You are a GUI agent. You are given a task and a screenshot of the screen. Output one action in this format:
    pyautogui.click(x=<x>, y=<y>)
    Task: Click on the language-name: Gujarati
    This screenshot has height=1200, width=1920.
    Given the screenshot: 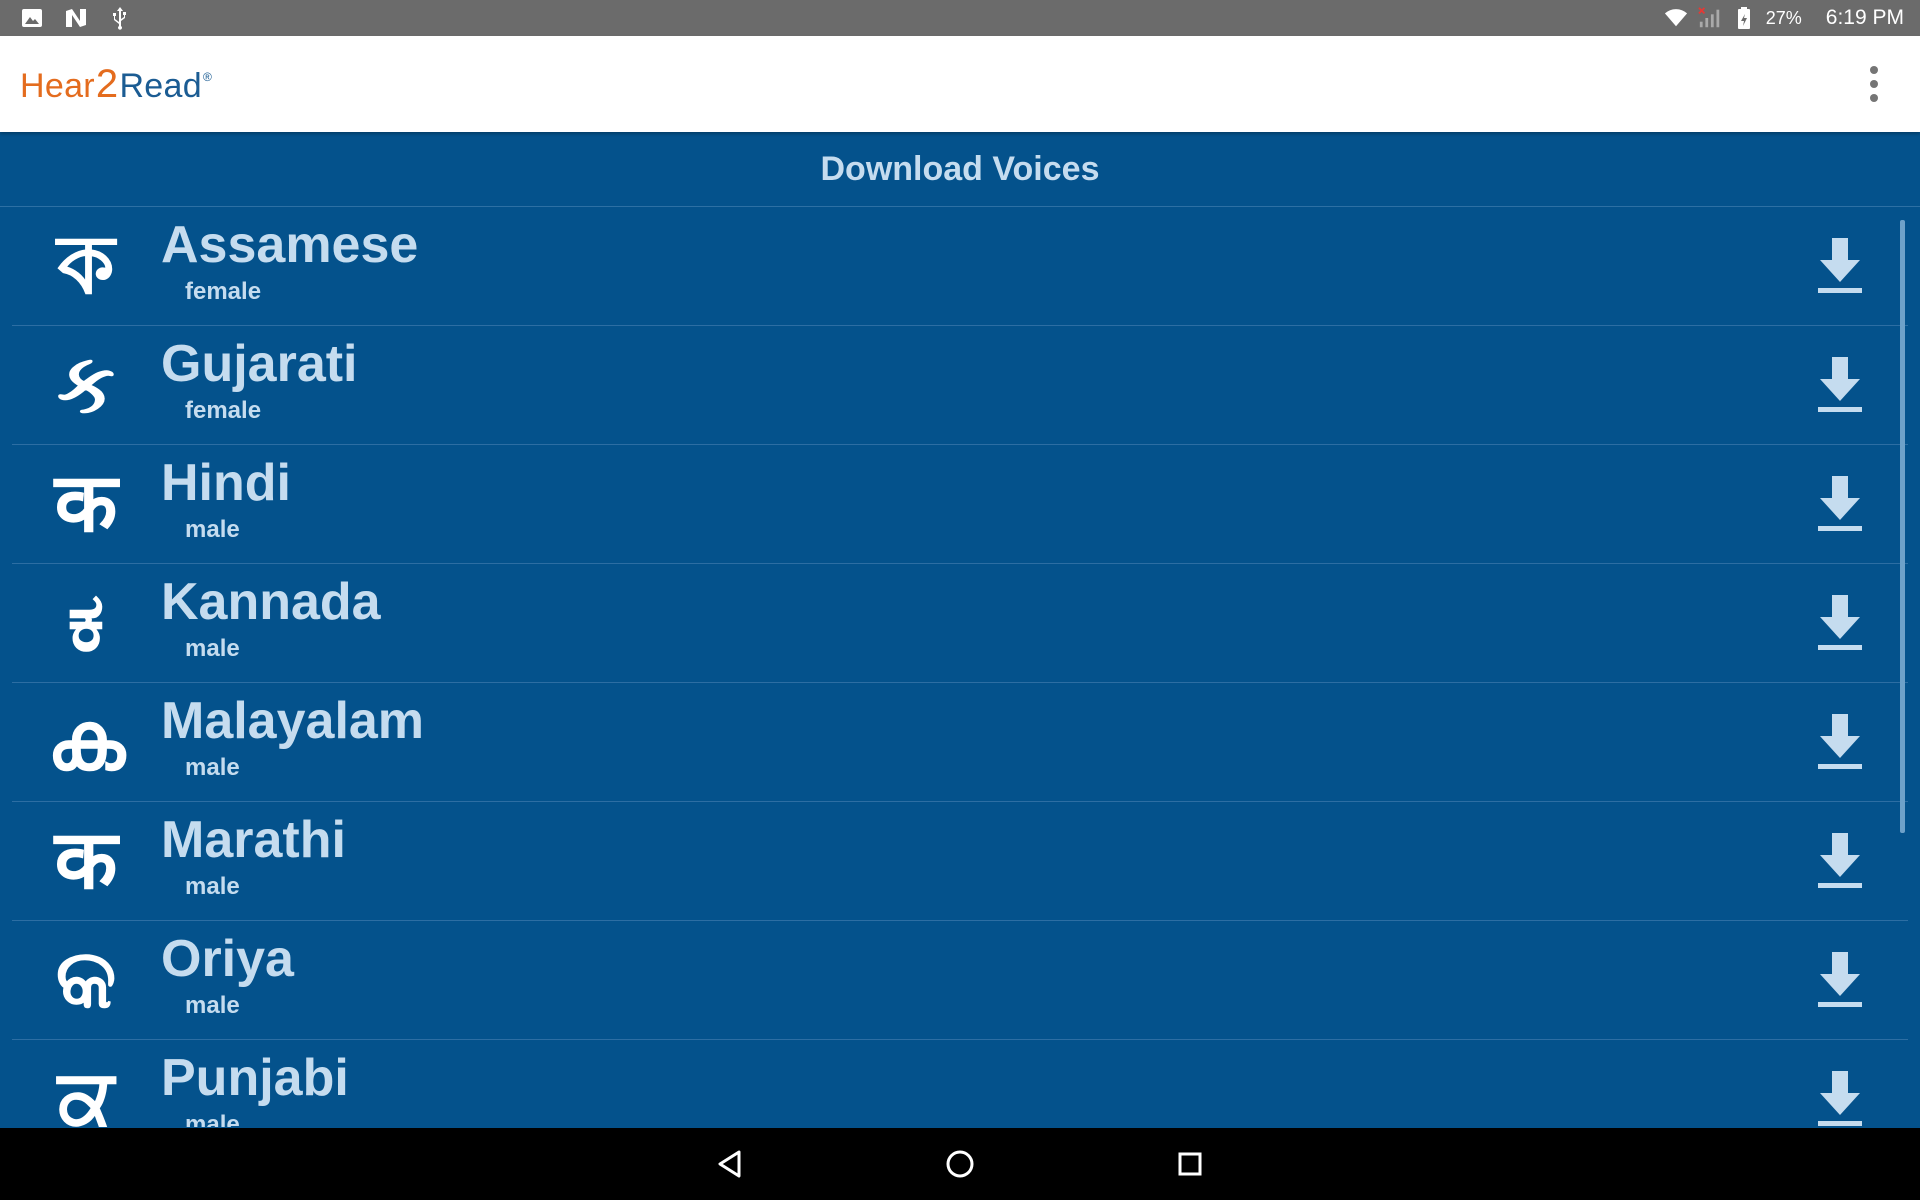 What is the action you would take?
    pyautogui.click(x=259, y=363)
    